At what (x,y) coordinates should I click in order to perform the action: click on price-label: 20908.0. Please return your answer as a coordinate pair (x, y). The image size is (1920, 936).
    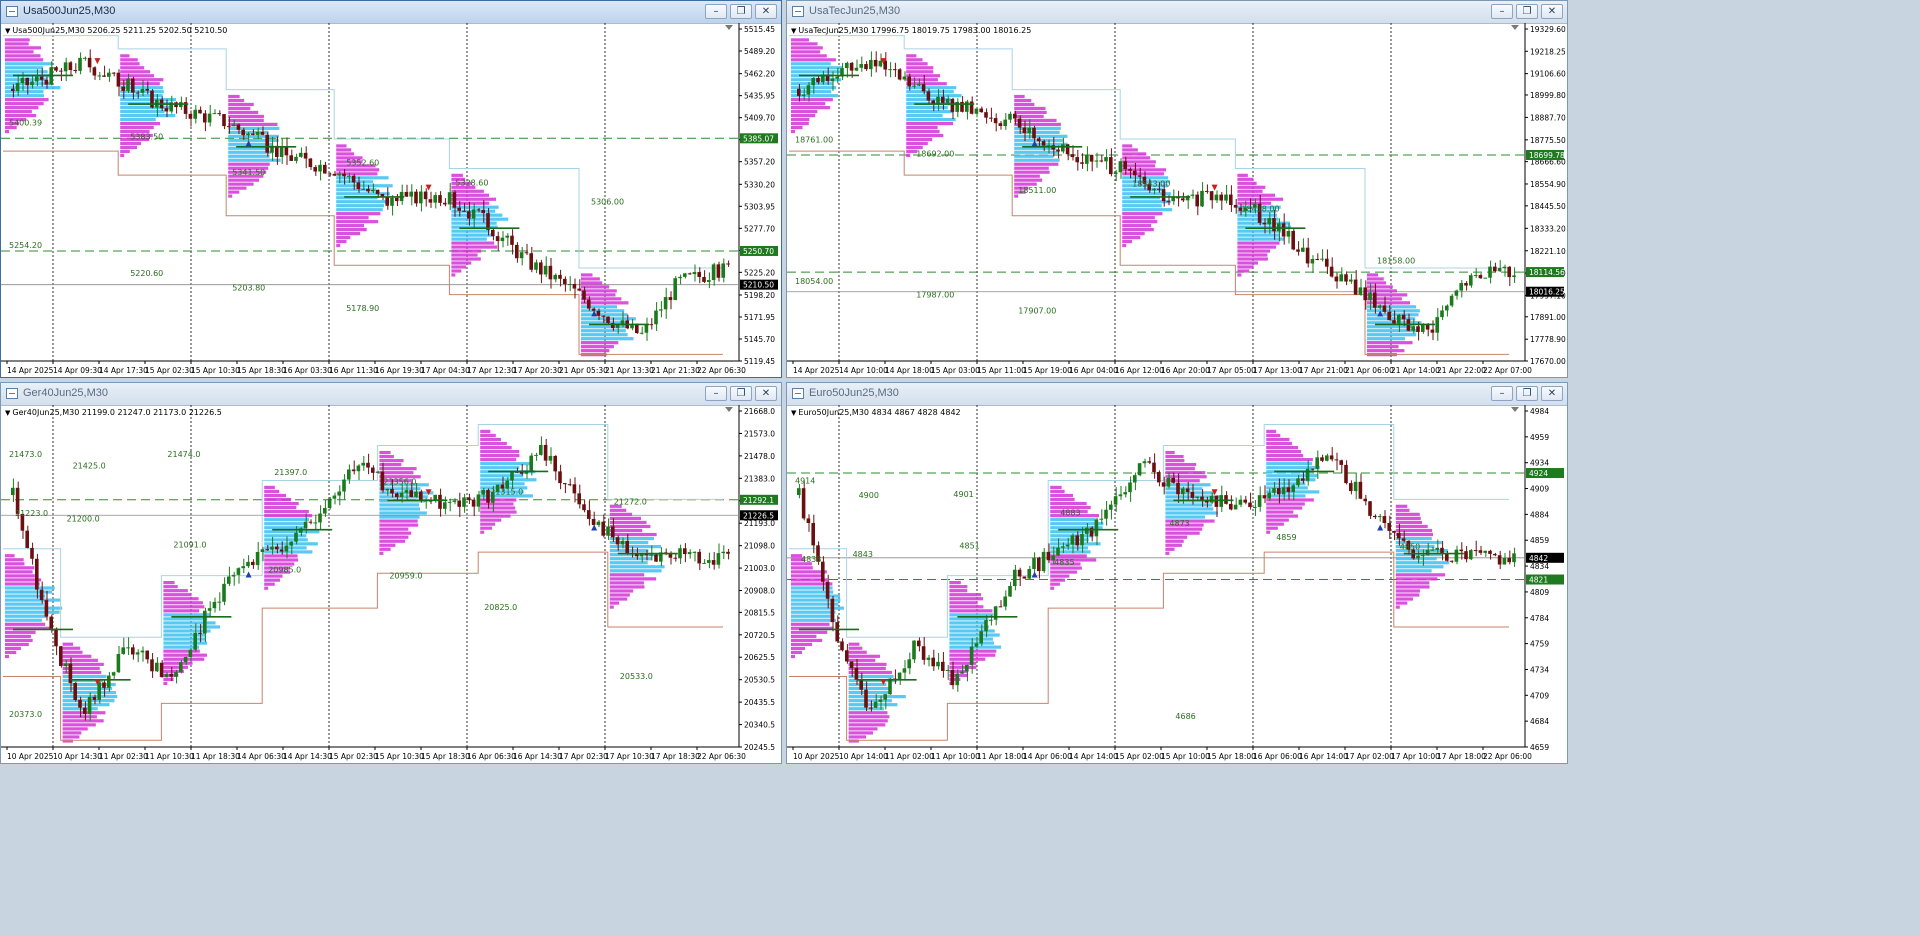
    Looking at the image, I should click on (759, 591).